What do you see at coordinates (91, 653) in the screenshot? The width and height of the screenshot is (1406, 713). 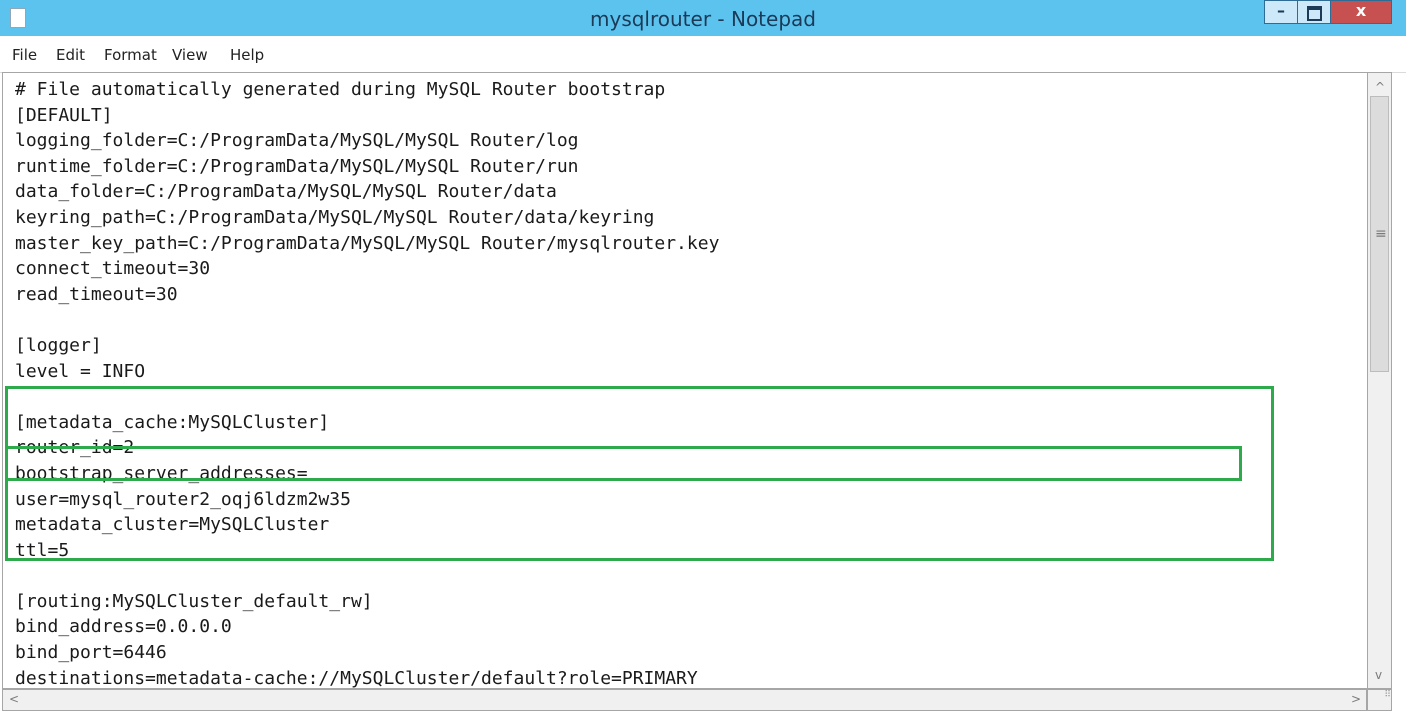 I see `code-line: bind_port=6446` at bounding box center [91, 653].